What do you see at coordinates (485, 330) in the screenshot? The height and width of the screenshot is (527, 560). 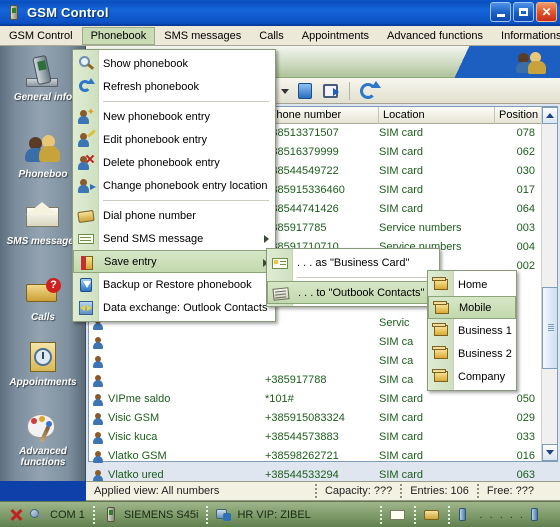 I see `menu-item-label: Business 1` at bounding box center [485, 330].